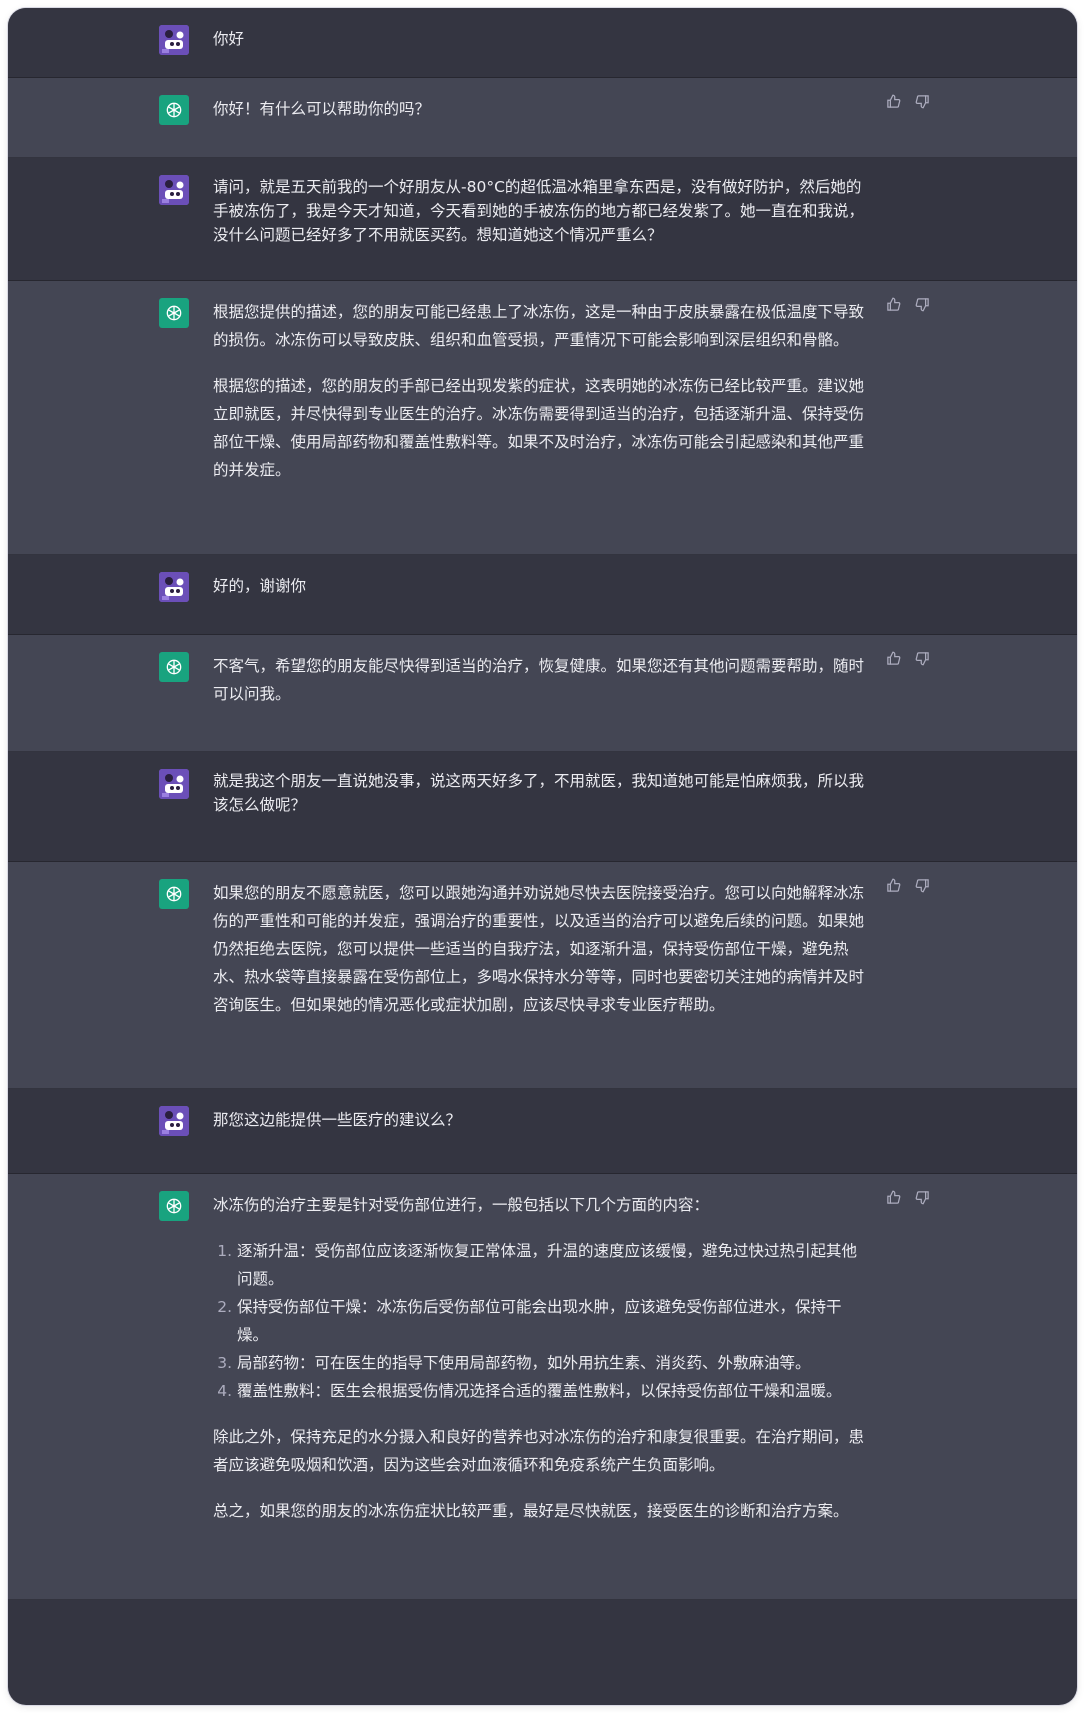  I want to click on message-text: 你好, so click(540, 39).